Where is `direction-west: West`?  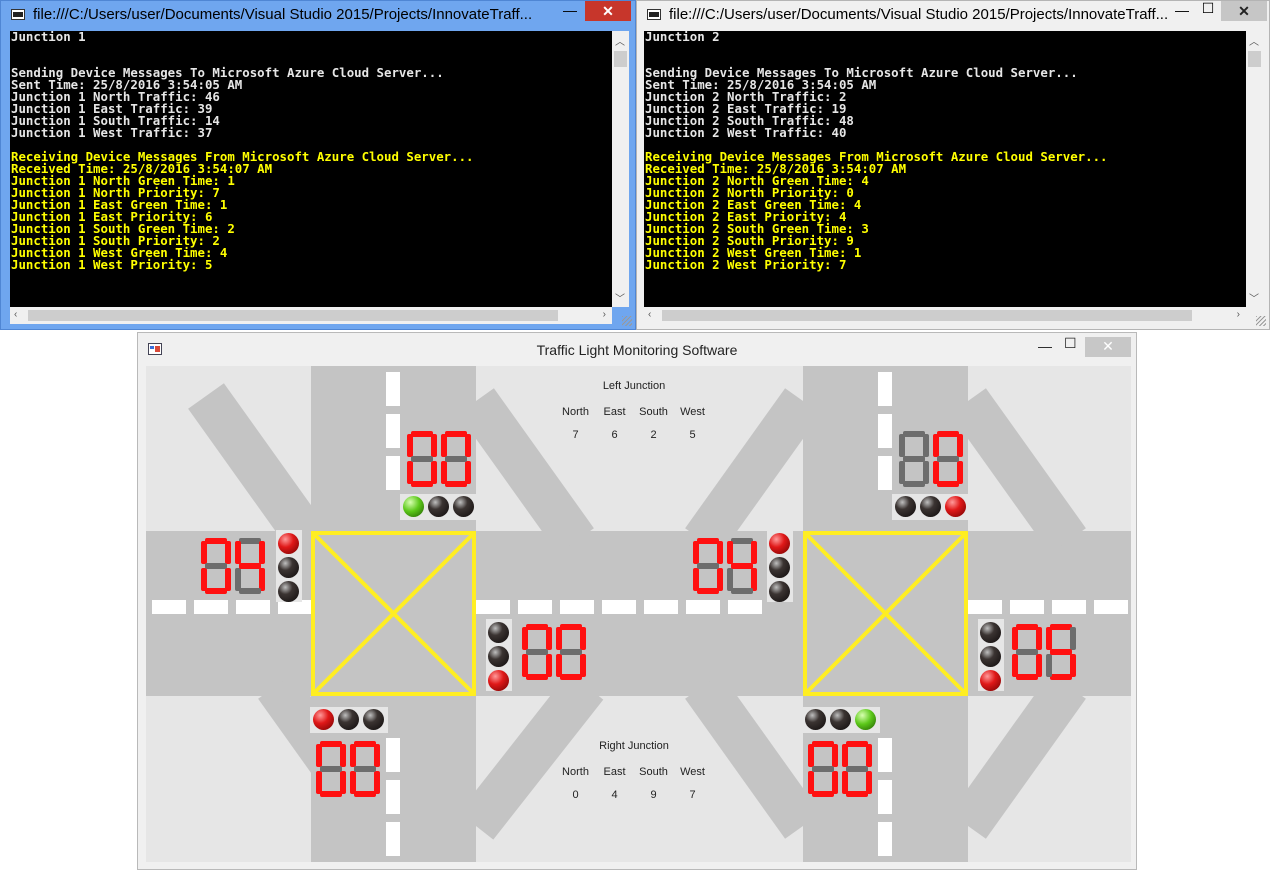 direction-west: West is located at coordinates (692, 412).